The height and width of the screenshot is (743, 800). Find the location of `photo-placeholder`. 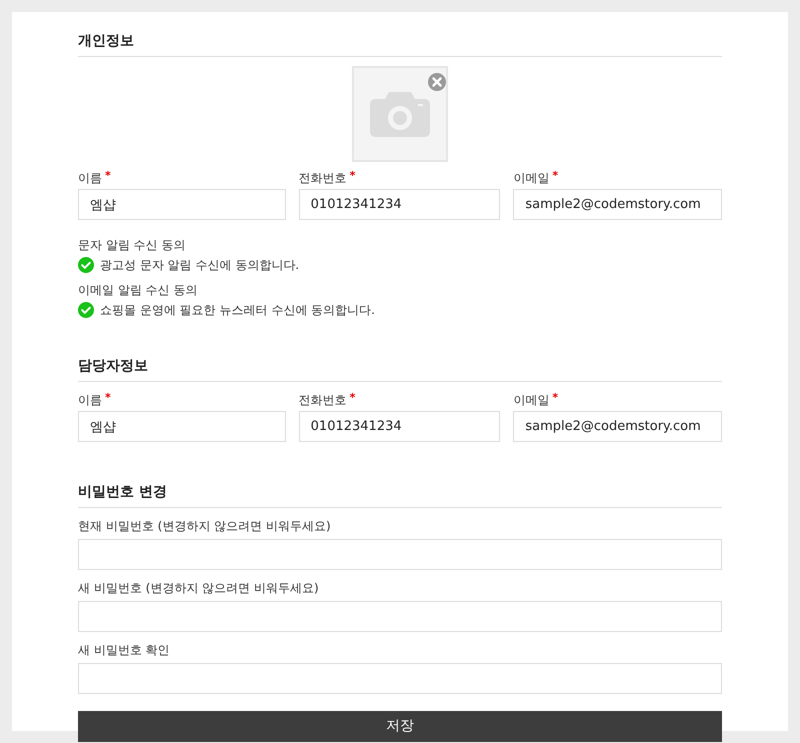

photo-placeholder is located at coordinates (400, 114).